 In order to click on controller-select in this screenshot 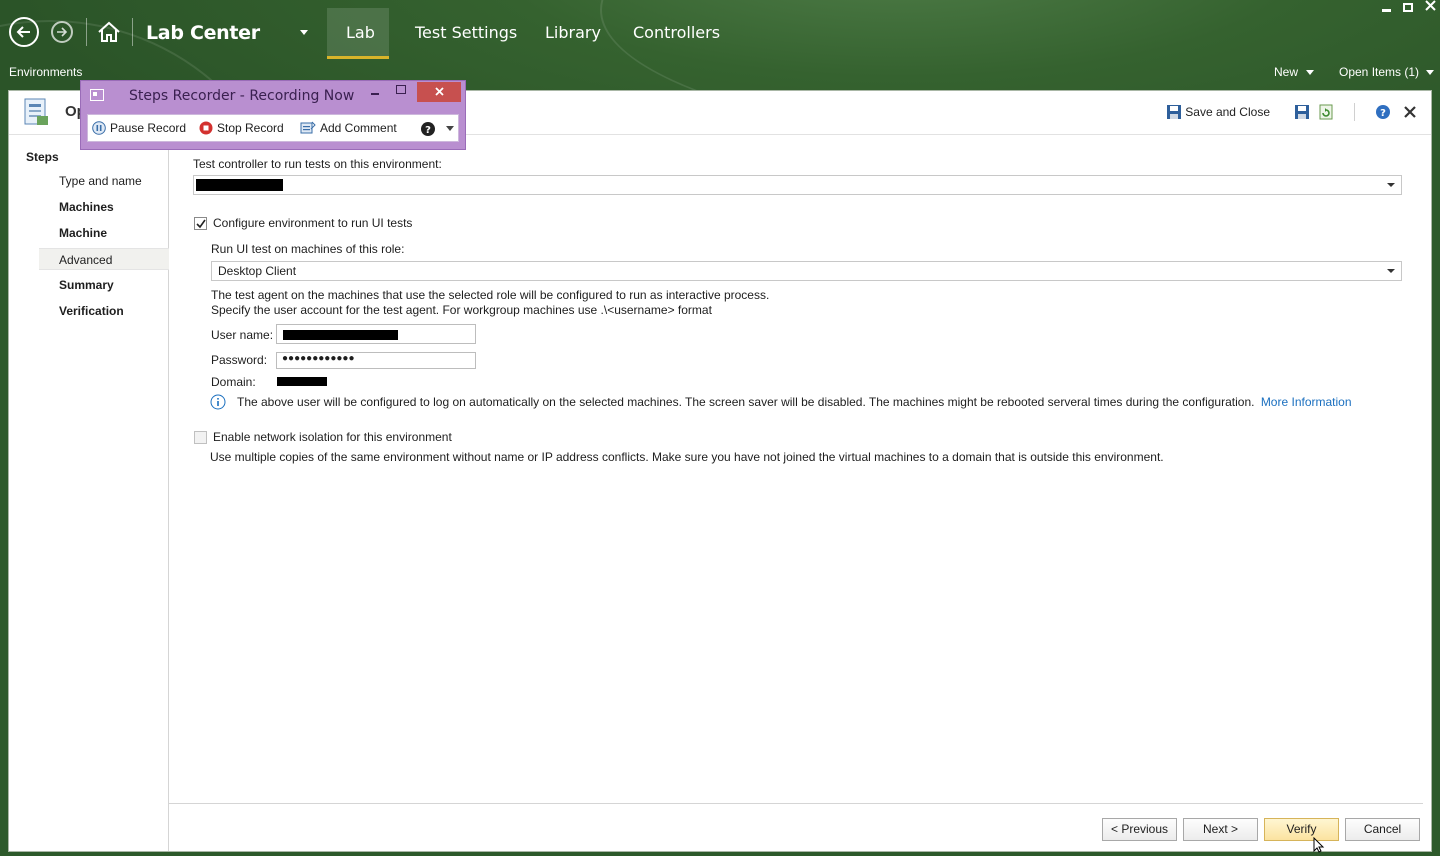, I will do `click(797, 185)`.